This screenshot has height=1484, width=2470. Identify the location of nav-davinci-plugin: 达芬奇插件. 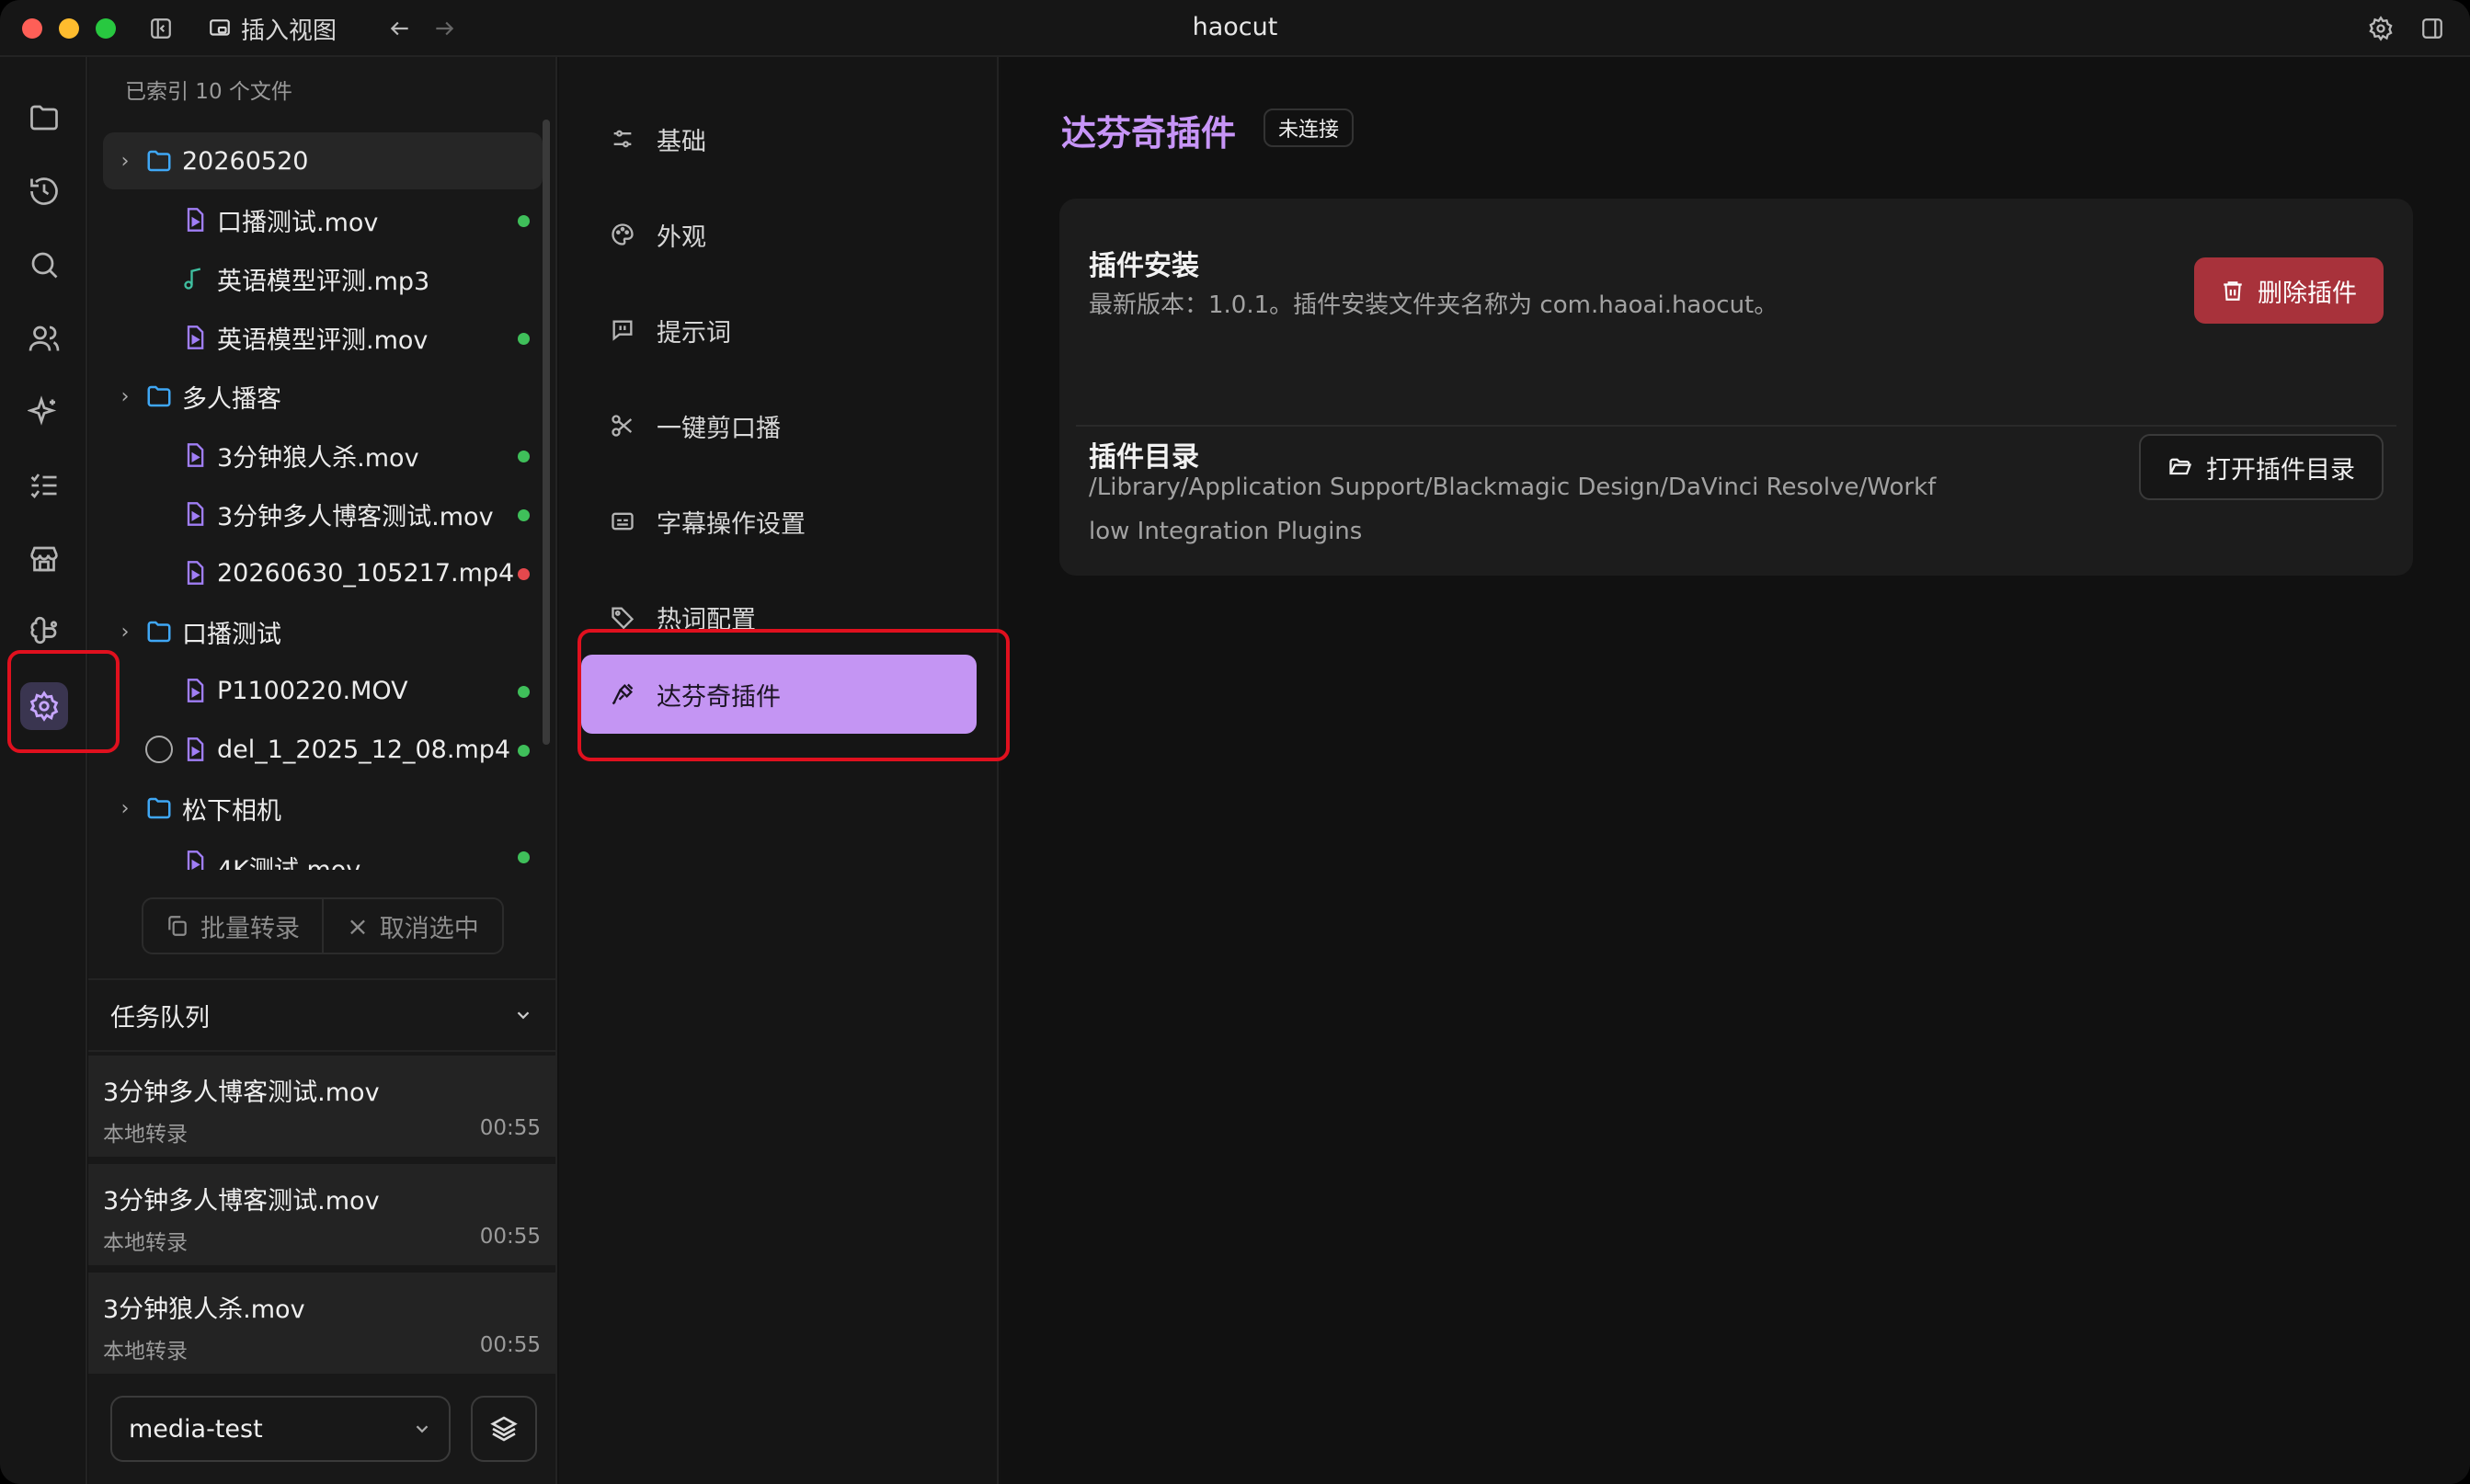
(779, 694).